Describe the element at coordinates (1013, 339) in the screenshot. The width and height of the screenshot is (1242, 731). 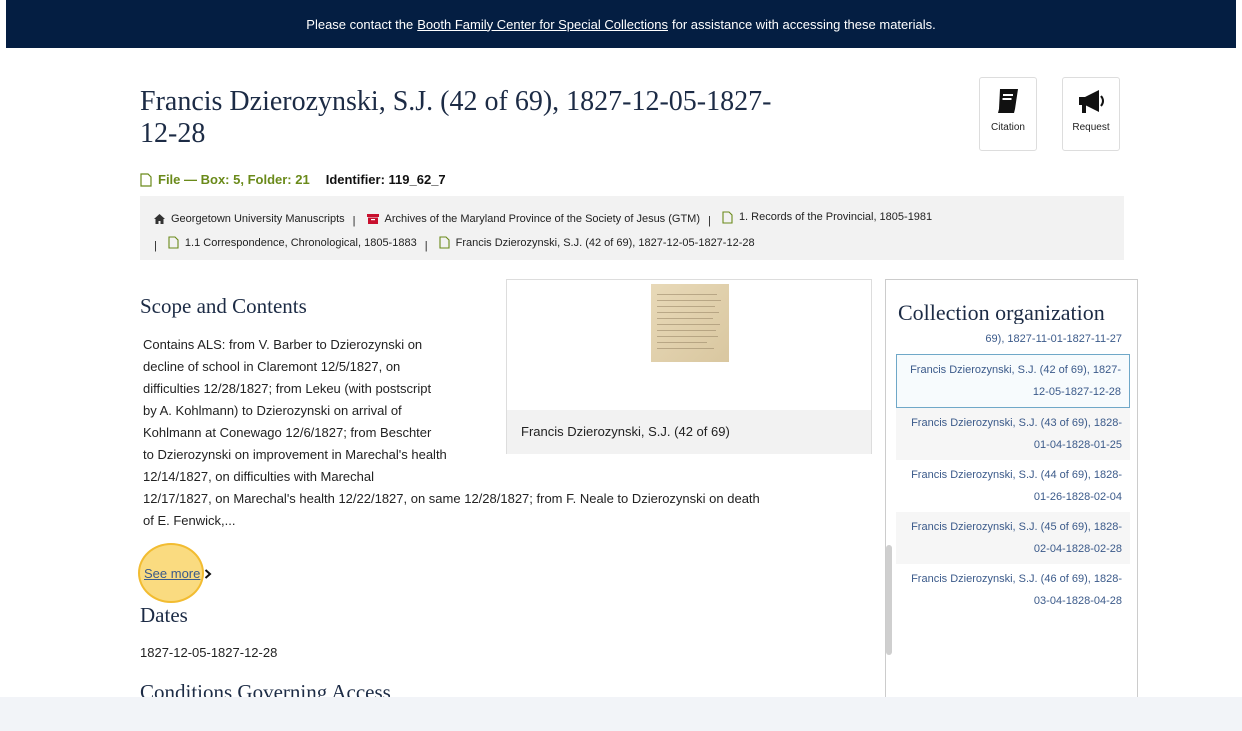
I see `tree-item: 69), 1827-11-01-1827-11-27` at that location.